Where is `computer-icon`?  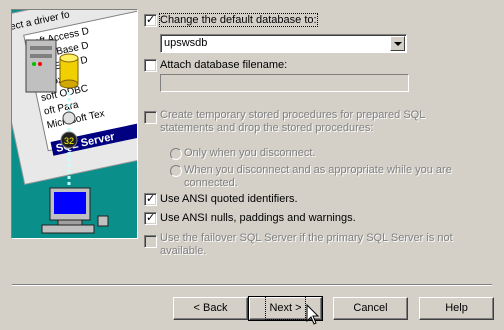
computer-icon is located at coordinates (75, 210).